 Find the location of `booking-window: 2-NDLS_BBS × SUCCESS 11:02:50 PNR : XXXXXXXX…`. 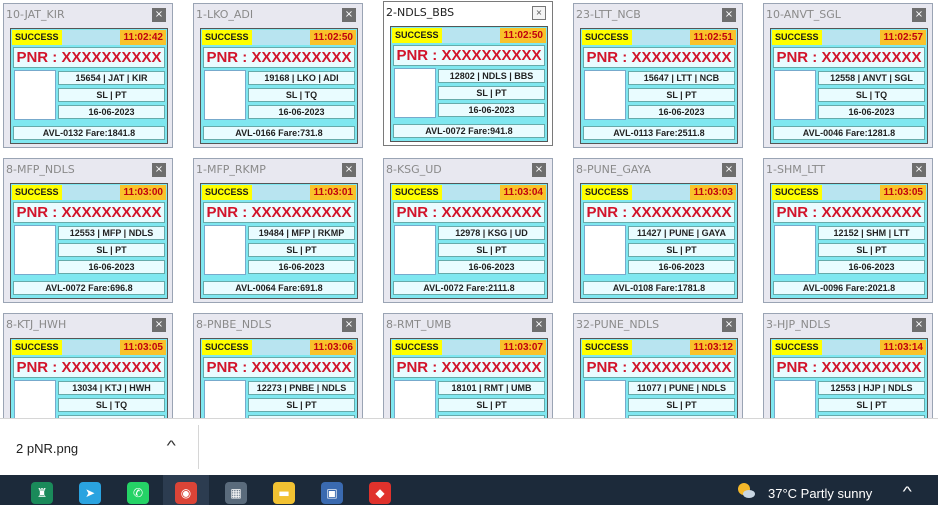

booking-window: 2-NDLS_BBS × SUCCESS 11:02:50 PNR : XXXXXXXX… is located at coordinates (468, 73).